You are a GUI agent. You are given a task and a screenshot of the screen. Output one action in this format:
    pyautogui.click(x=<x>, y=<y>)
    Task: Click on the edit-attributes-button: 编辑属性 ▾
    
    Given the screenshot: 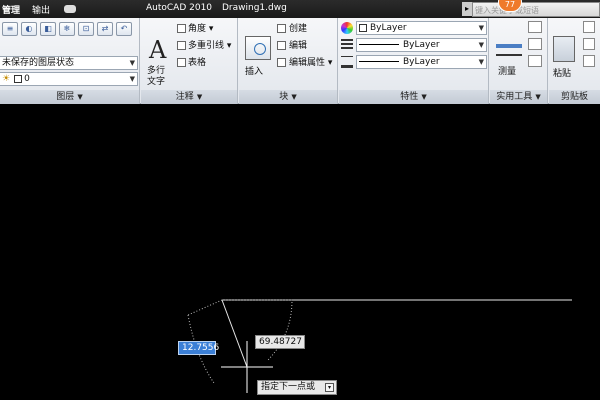 What is the action you would take?
    pyautogui.click(x=304, y=61)
    